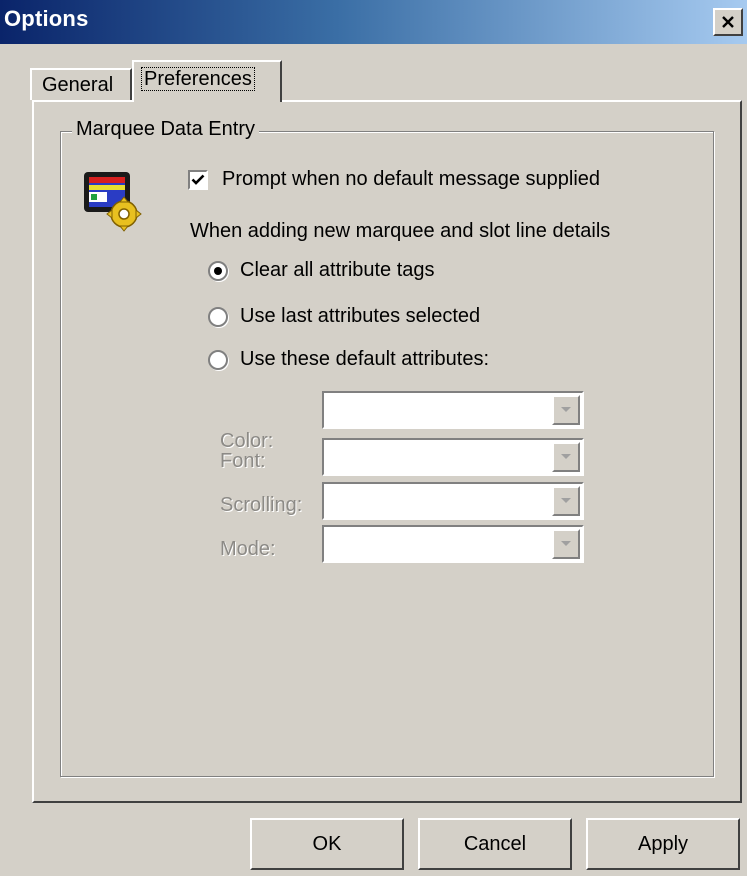 The image size is (747, 876). I want to click on cancel-button: Cancel, so click(495, 844).